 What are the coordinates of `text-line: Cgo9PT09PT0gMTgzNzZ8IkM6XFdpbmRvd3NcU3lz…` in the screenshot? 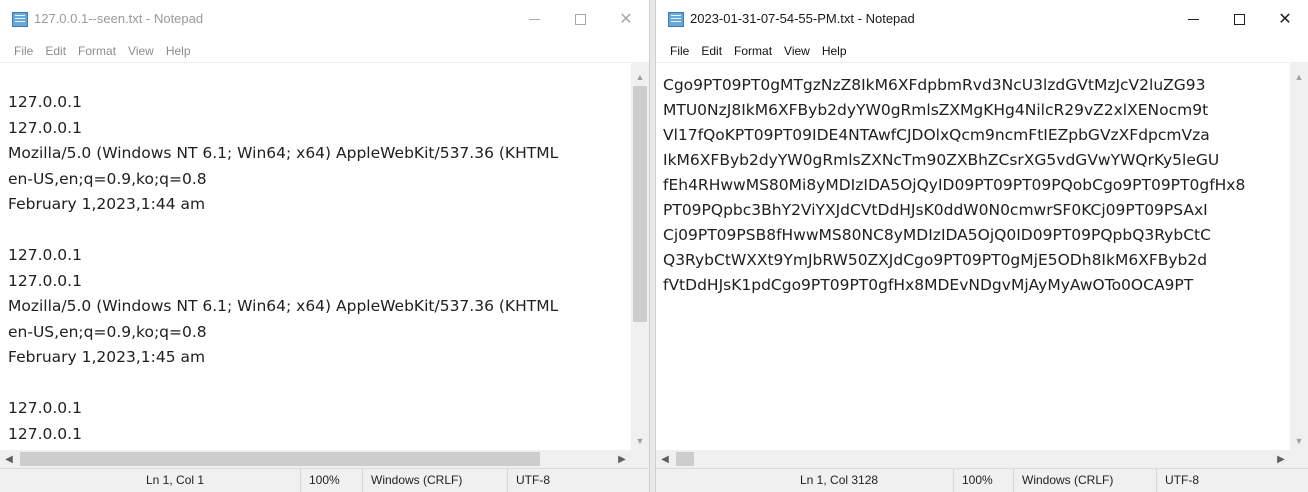 It's located at (934, 85).